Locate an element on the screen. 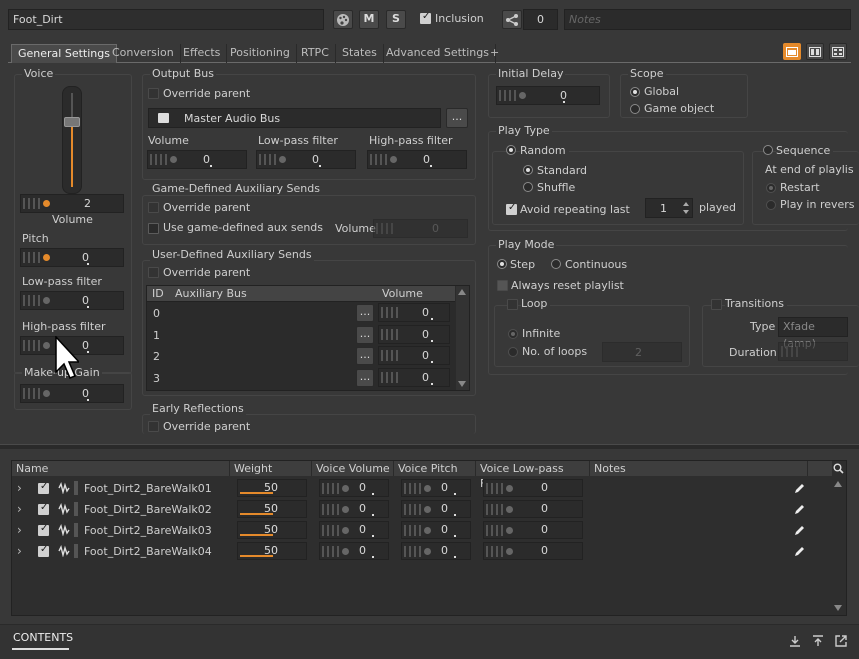 The width and height of the screenshot is (859, 659). shuffle-radio is located at coordinates (528, 187).